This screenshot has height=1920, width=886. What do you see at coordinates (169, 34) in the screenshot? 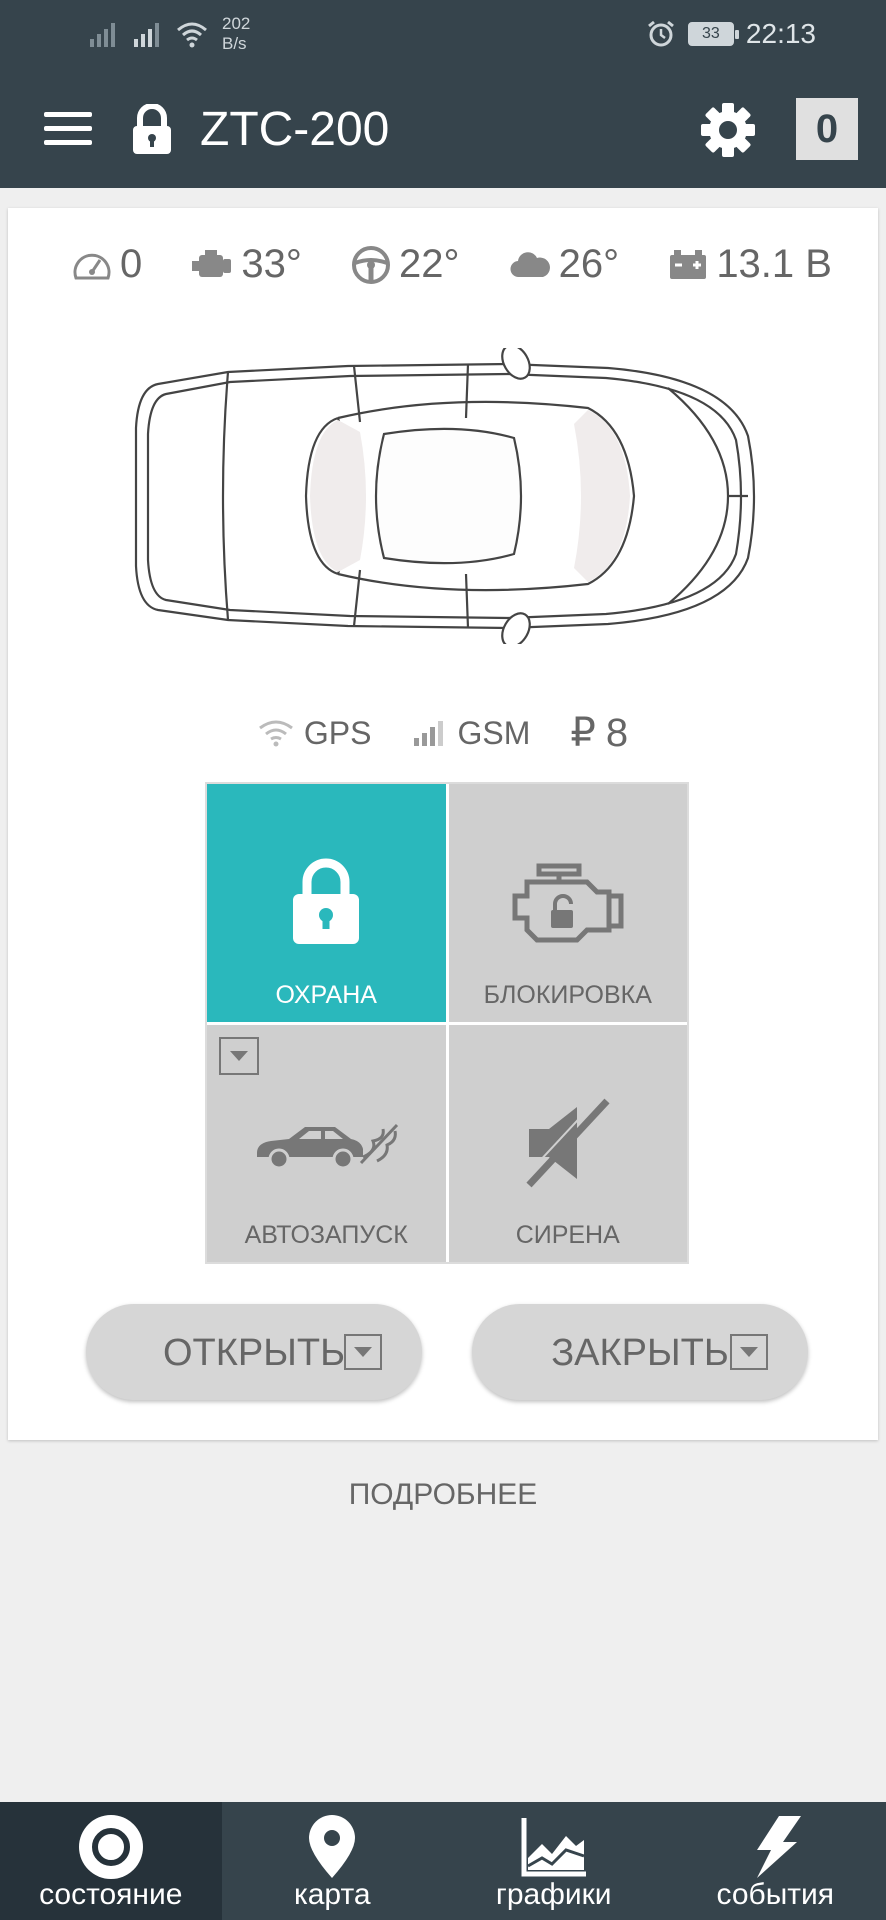
I see `status-left: 202 B/s` at bounding box center [169, 34].